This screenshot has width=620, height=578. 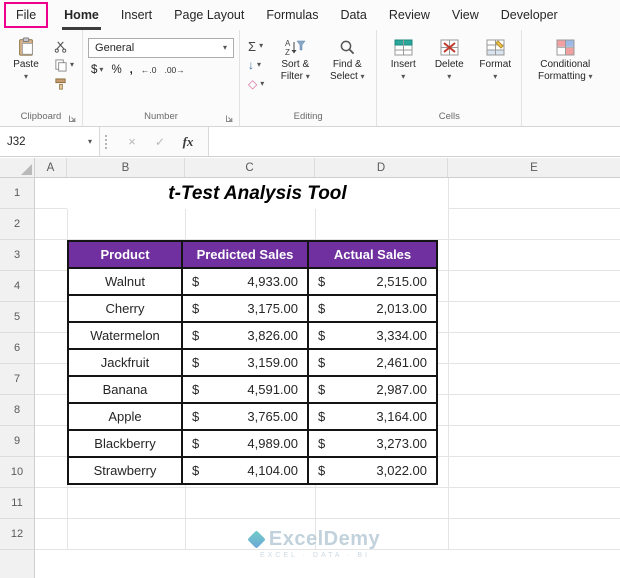 I want to click on clear-button: ◇ ▾, so click(x=256, y=84).